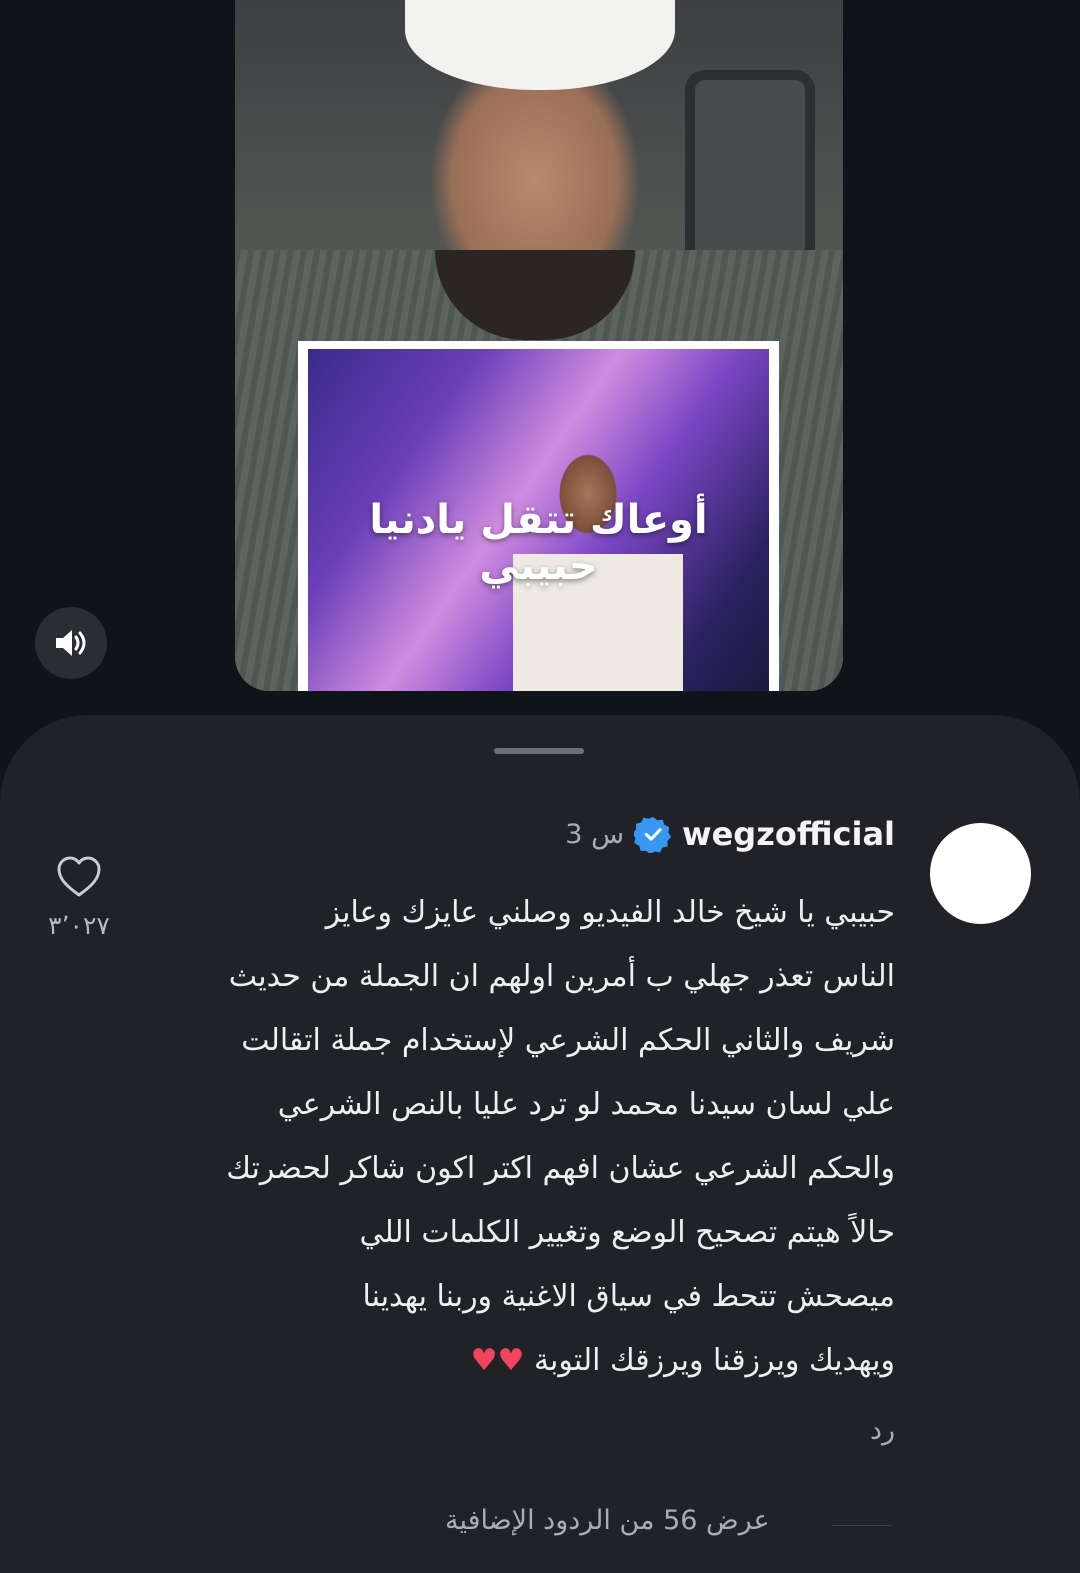 This screenshot has width=1080, height=1573. I want to click on verified-badge-icon, so click(653, 834).